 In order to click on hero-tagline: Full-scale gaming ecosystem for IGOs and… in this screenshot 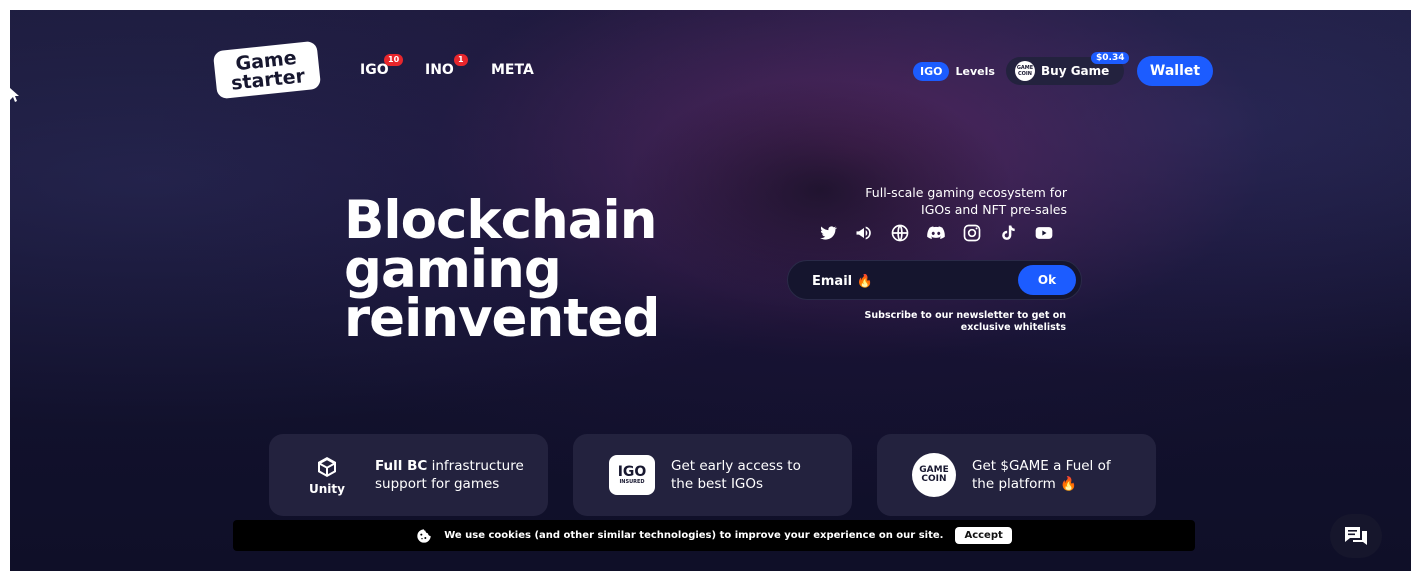, I will do `click(918, 201)`.